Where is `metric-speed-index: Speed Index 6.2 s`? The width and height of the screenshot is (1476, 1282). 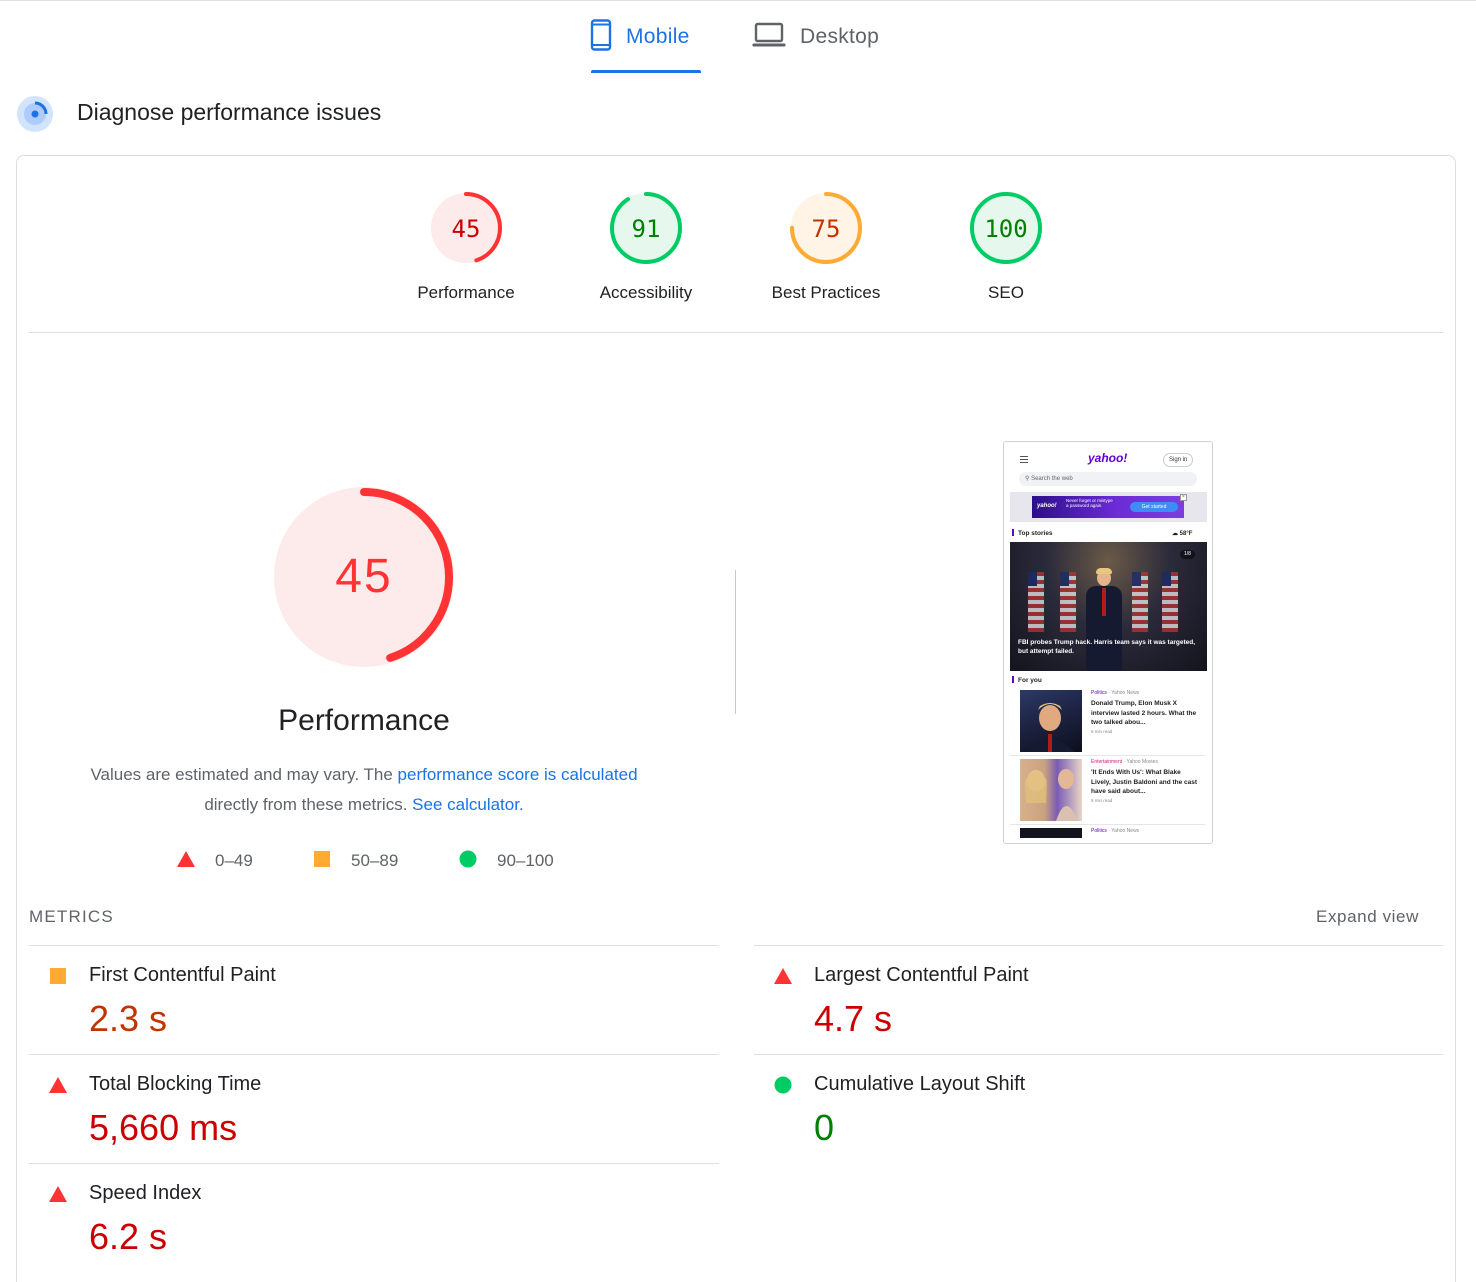
metric-speed-index: Speed Index 6.2 s is located at coordinates (359, 1218).